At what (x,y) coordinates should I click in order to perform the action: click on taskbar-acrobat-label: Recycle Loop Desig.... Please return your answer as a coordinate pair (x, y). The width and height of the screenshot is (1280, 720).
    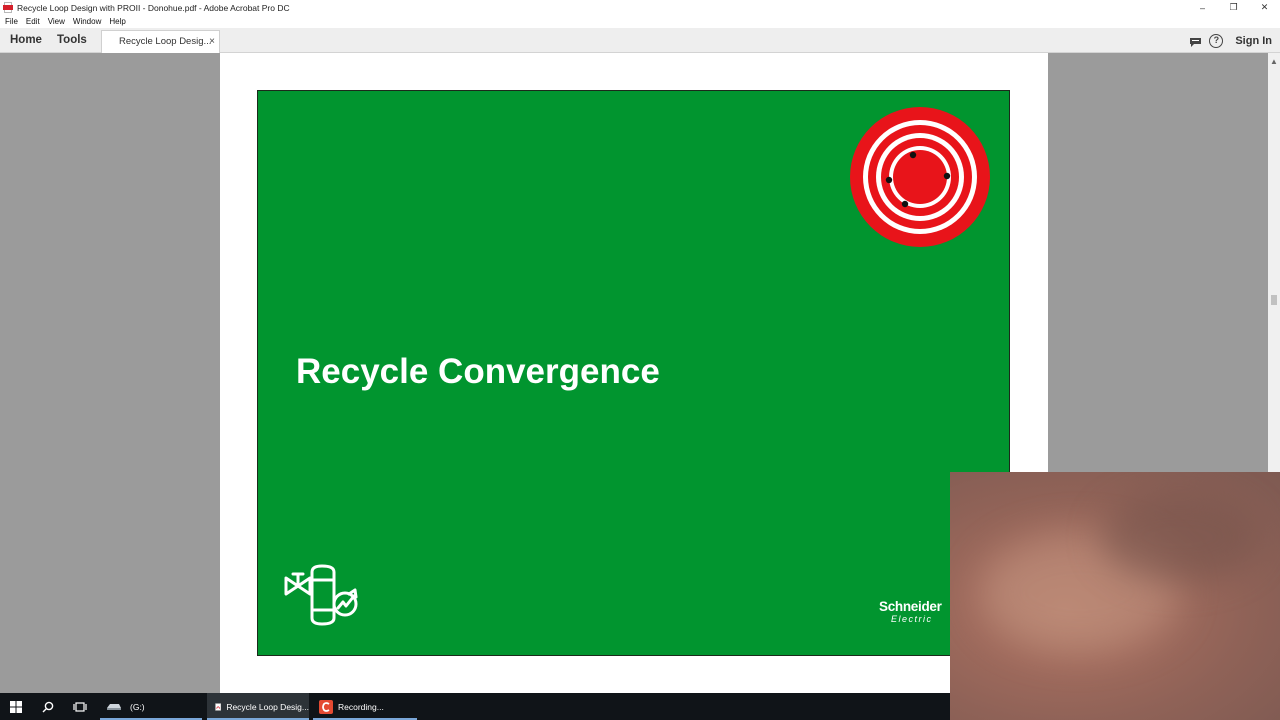
    Looking at the image, I should click on (267, 706).